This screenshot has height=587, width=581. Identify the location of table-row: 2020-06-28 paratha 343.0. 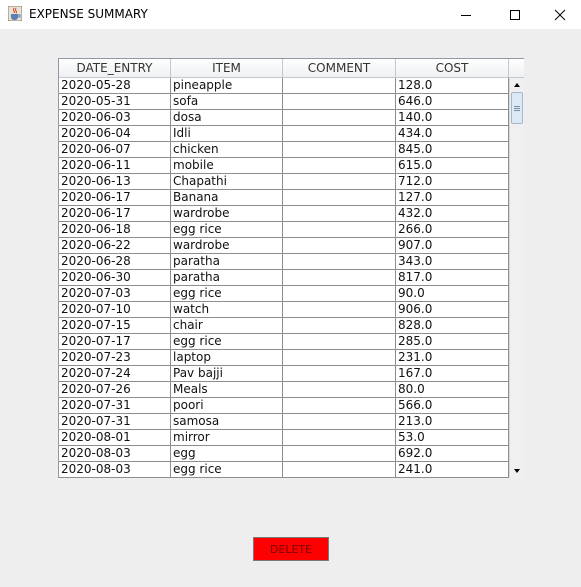
(284, 262).